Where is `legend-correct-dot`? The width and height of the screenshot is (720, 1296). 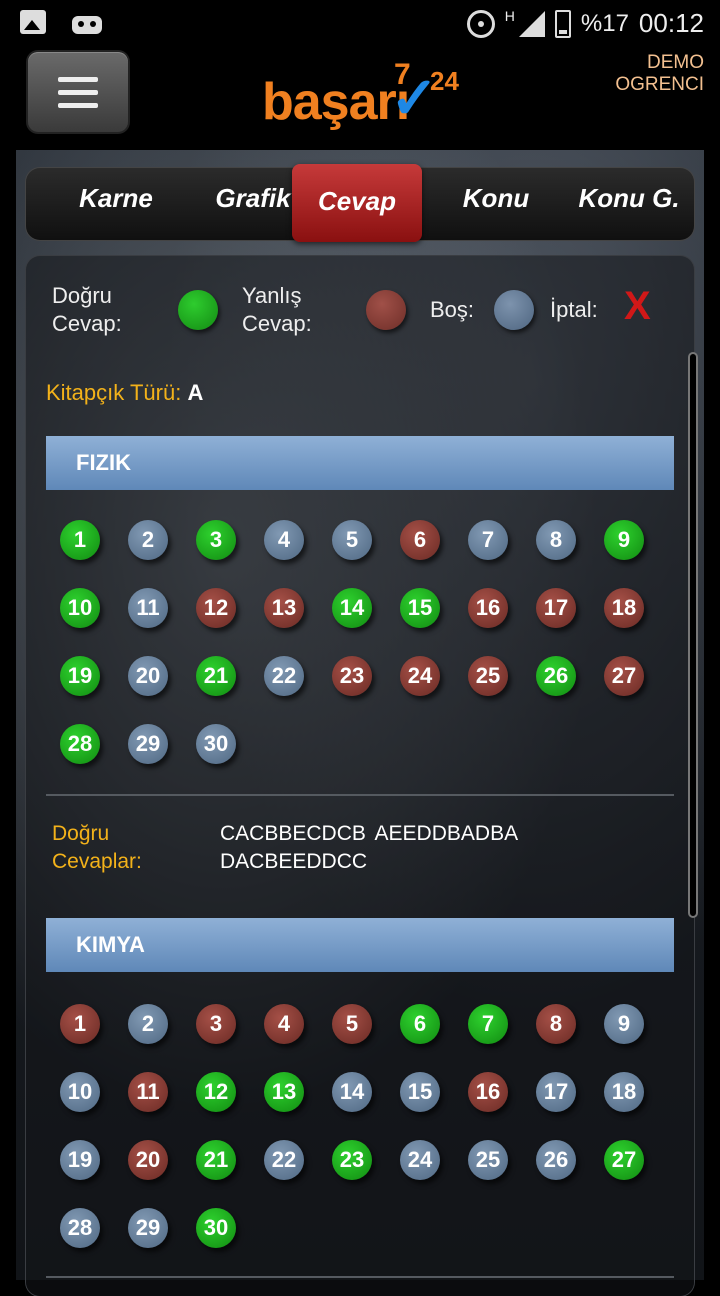
legend-correct-dot is located at coordinates (198, 310).